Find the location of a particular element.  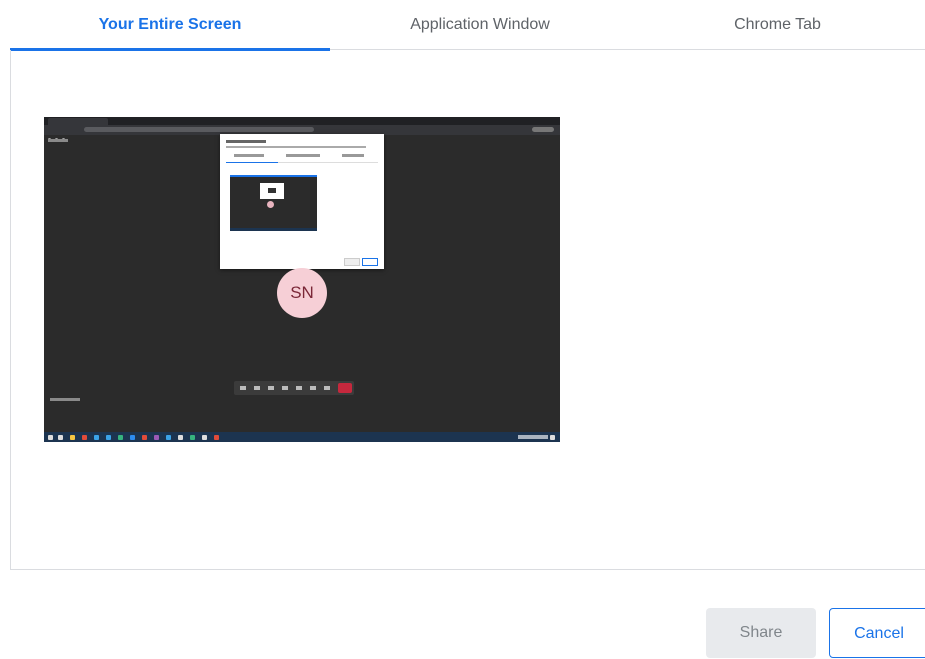

preview-avatar: SN is located at coordinates (302, 293).